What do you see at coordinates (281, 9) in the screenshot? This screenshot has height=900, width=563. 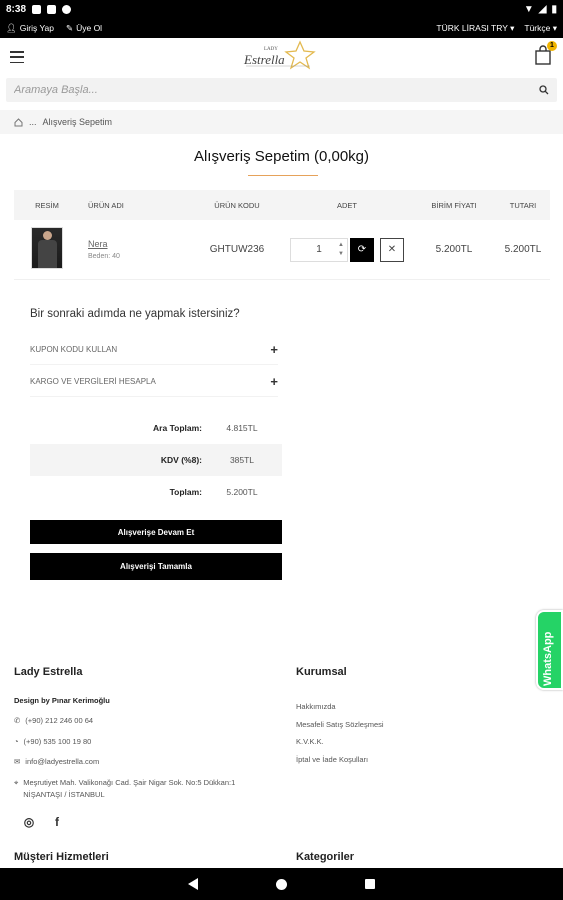 I see `status-bar: 8:38 ▼ ◢ ▮` at bounding box center [281, 9].